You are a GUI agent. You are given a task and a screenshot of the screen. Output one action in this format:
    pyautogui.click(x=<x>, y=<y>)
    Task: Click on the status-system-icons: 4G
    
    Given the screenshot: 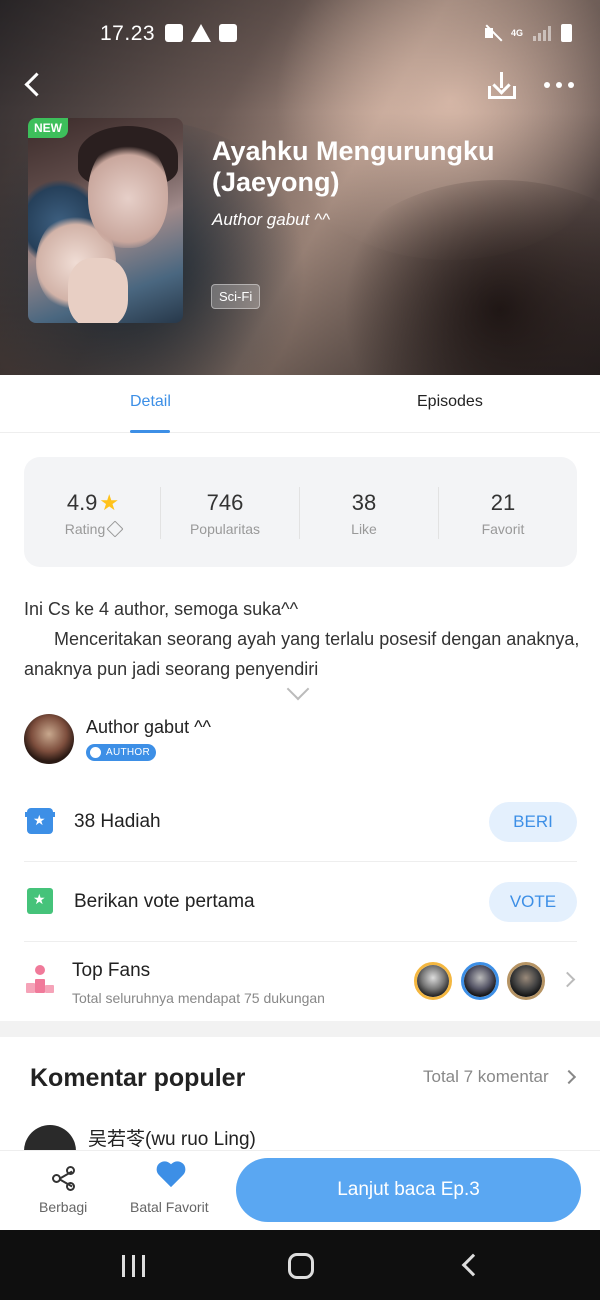 What is the action you would take?
    pyautogui.click(x=527, y=33)
    